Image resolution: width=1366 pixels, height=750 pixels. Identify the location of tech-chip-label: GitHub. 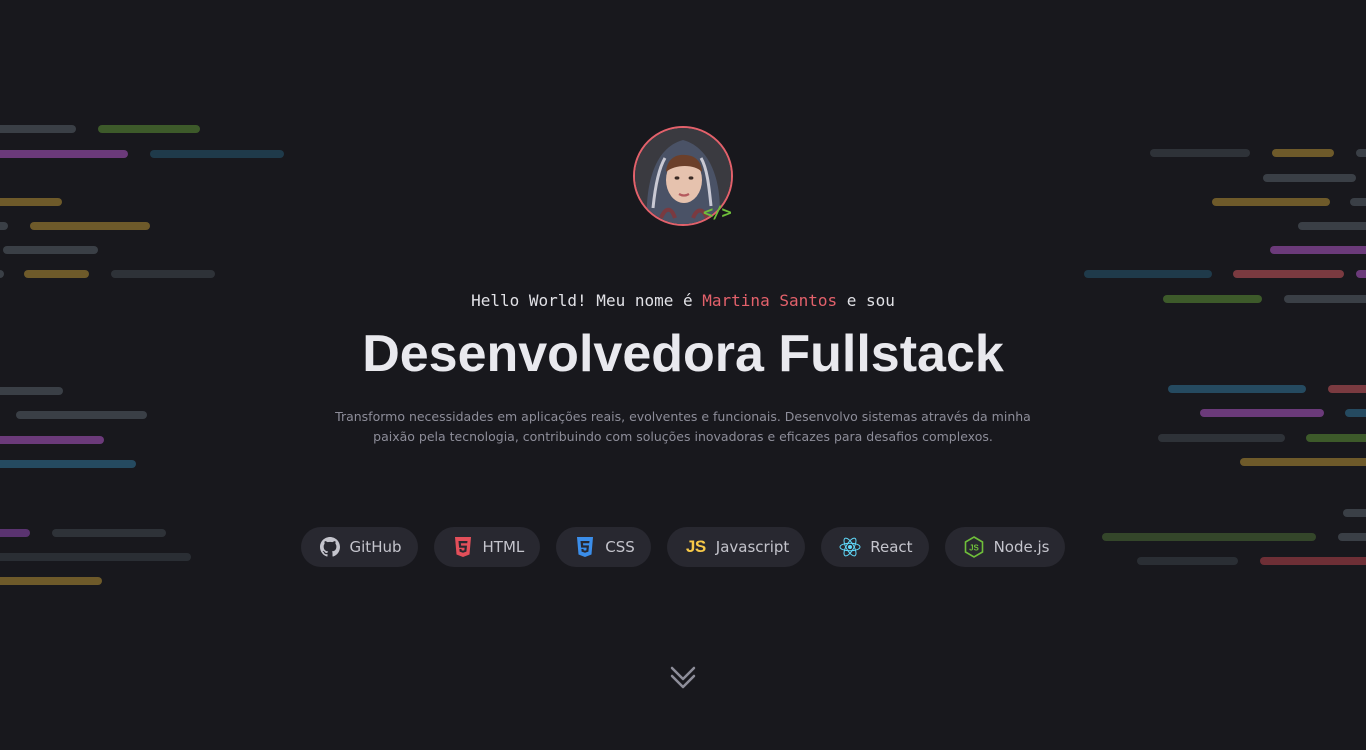
(375, 547).